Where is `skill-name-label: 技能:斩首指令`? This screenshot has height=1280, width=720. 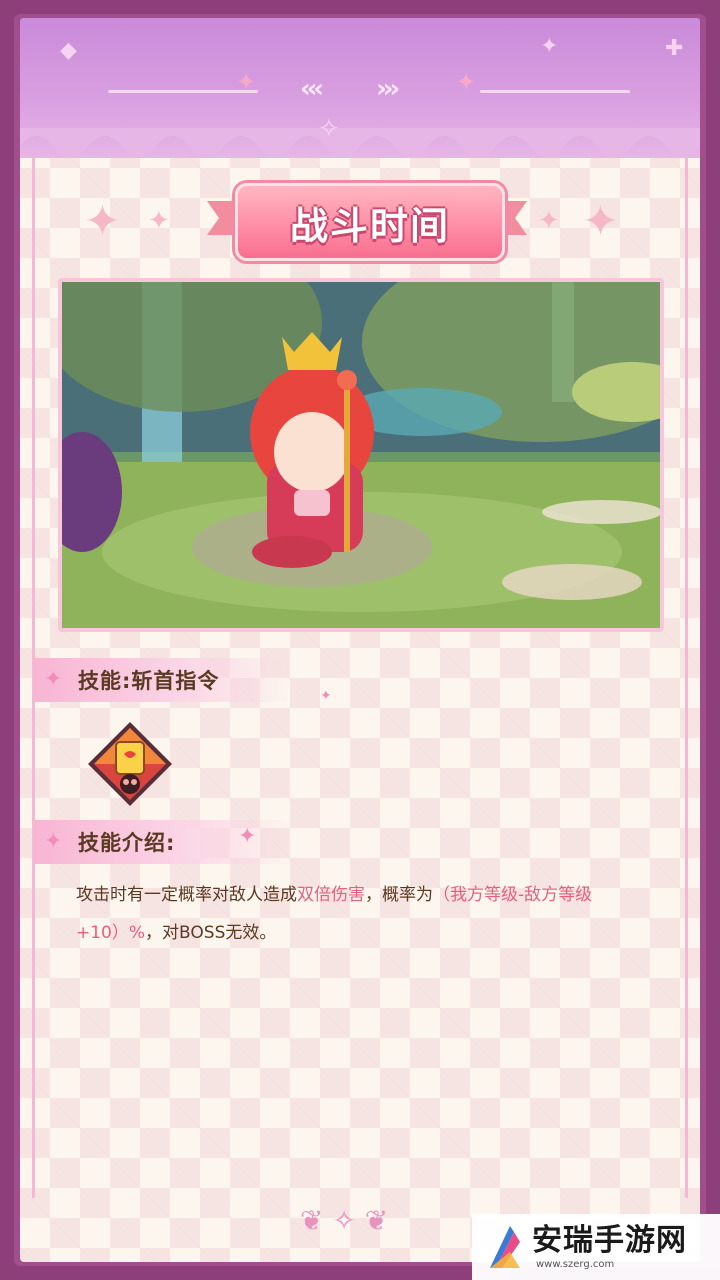
skill-name-label: 技能:斩首指令 is located at coordinates (149, 681).